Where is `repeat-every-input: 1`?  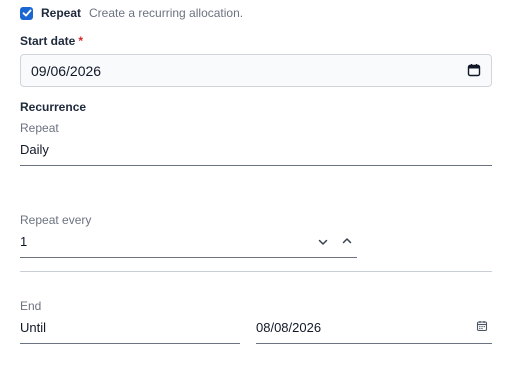 repeat-every-input: 1 is located at coordinates (23, 241).